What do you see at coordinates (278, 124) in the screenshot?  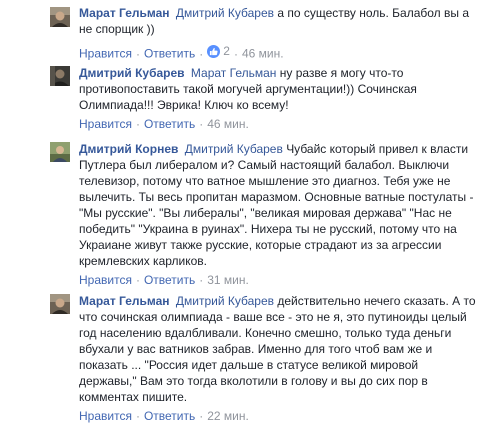 I see `comment-actions: Нравится · Ответить · 46 мин.` at bounding box center [278, 124].